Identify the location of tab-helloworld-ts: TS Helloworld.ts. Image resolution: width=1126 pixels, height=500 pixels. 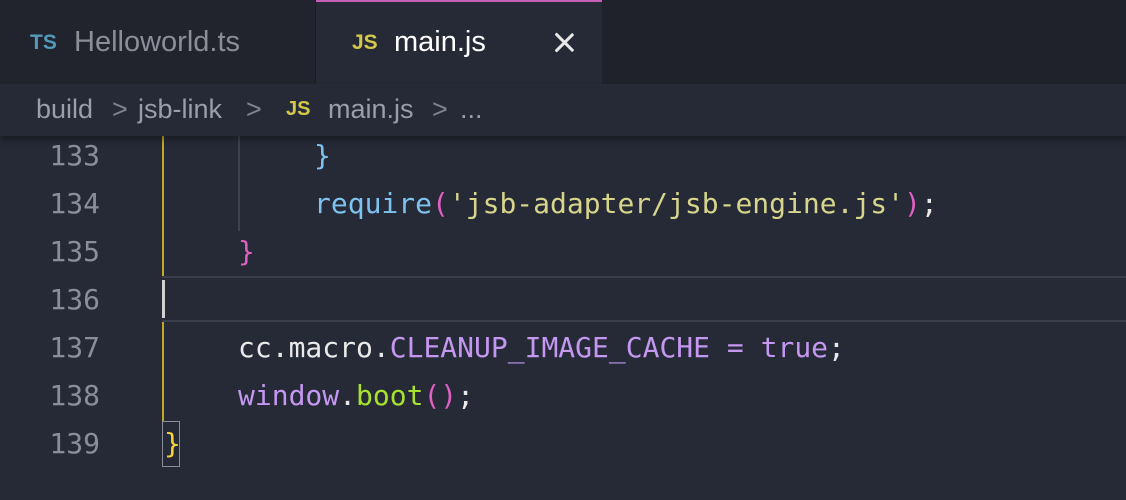
(158, 42).